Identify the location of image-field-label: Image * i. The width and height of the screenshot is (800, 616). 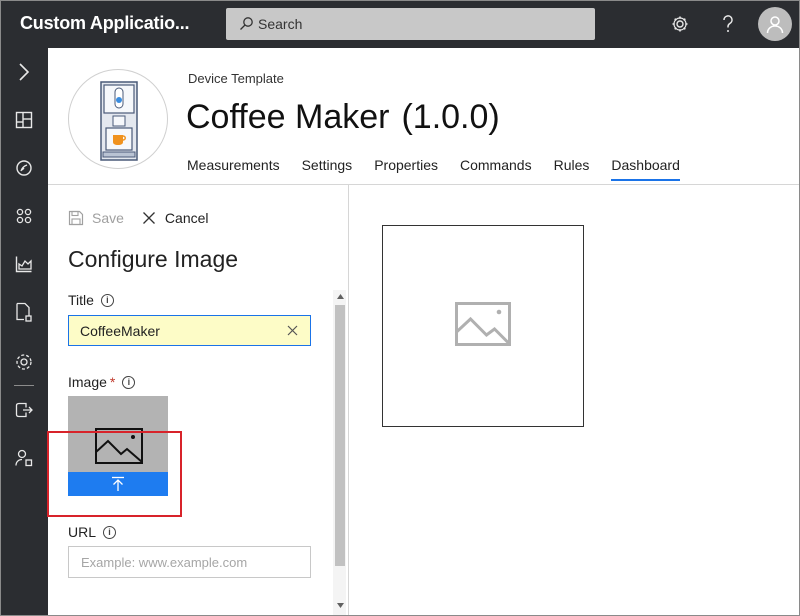
(102, 382).